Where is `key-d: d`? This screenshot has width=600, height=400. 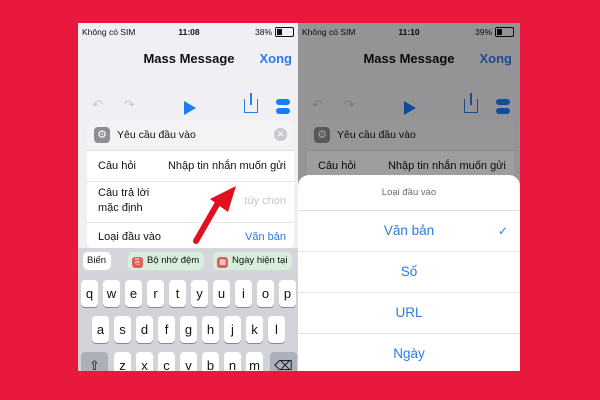
key-d: d is located at coordinates (144, 329).